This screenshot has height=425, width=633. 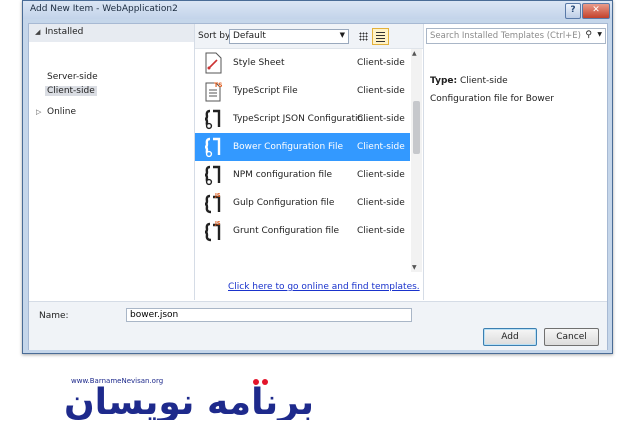 I want to click on bottom-bar: Name: Add Cancel, so click(x=318, y=325).